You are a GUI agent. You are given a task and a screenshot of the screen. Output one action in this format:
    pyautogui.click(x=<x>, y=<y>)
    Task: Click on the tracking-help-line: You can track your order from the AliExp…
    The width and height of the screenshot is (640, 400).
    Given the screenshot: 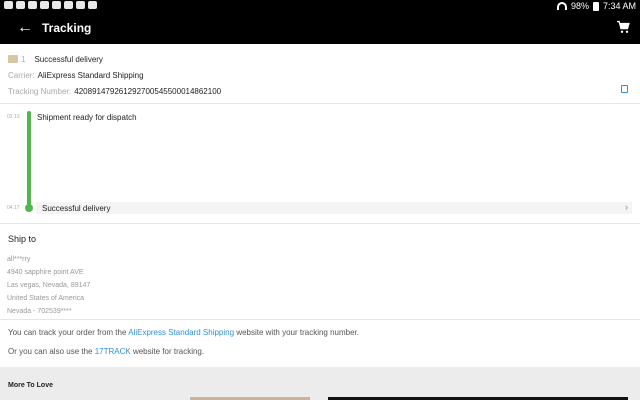 What is the action you would take?
    pyautogui.click(x=183, y=337)
    